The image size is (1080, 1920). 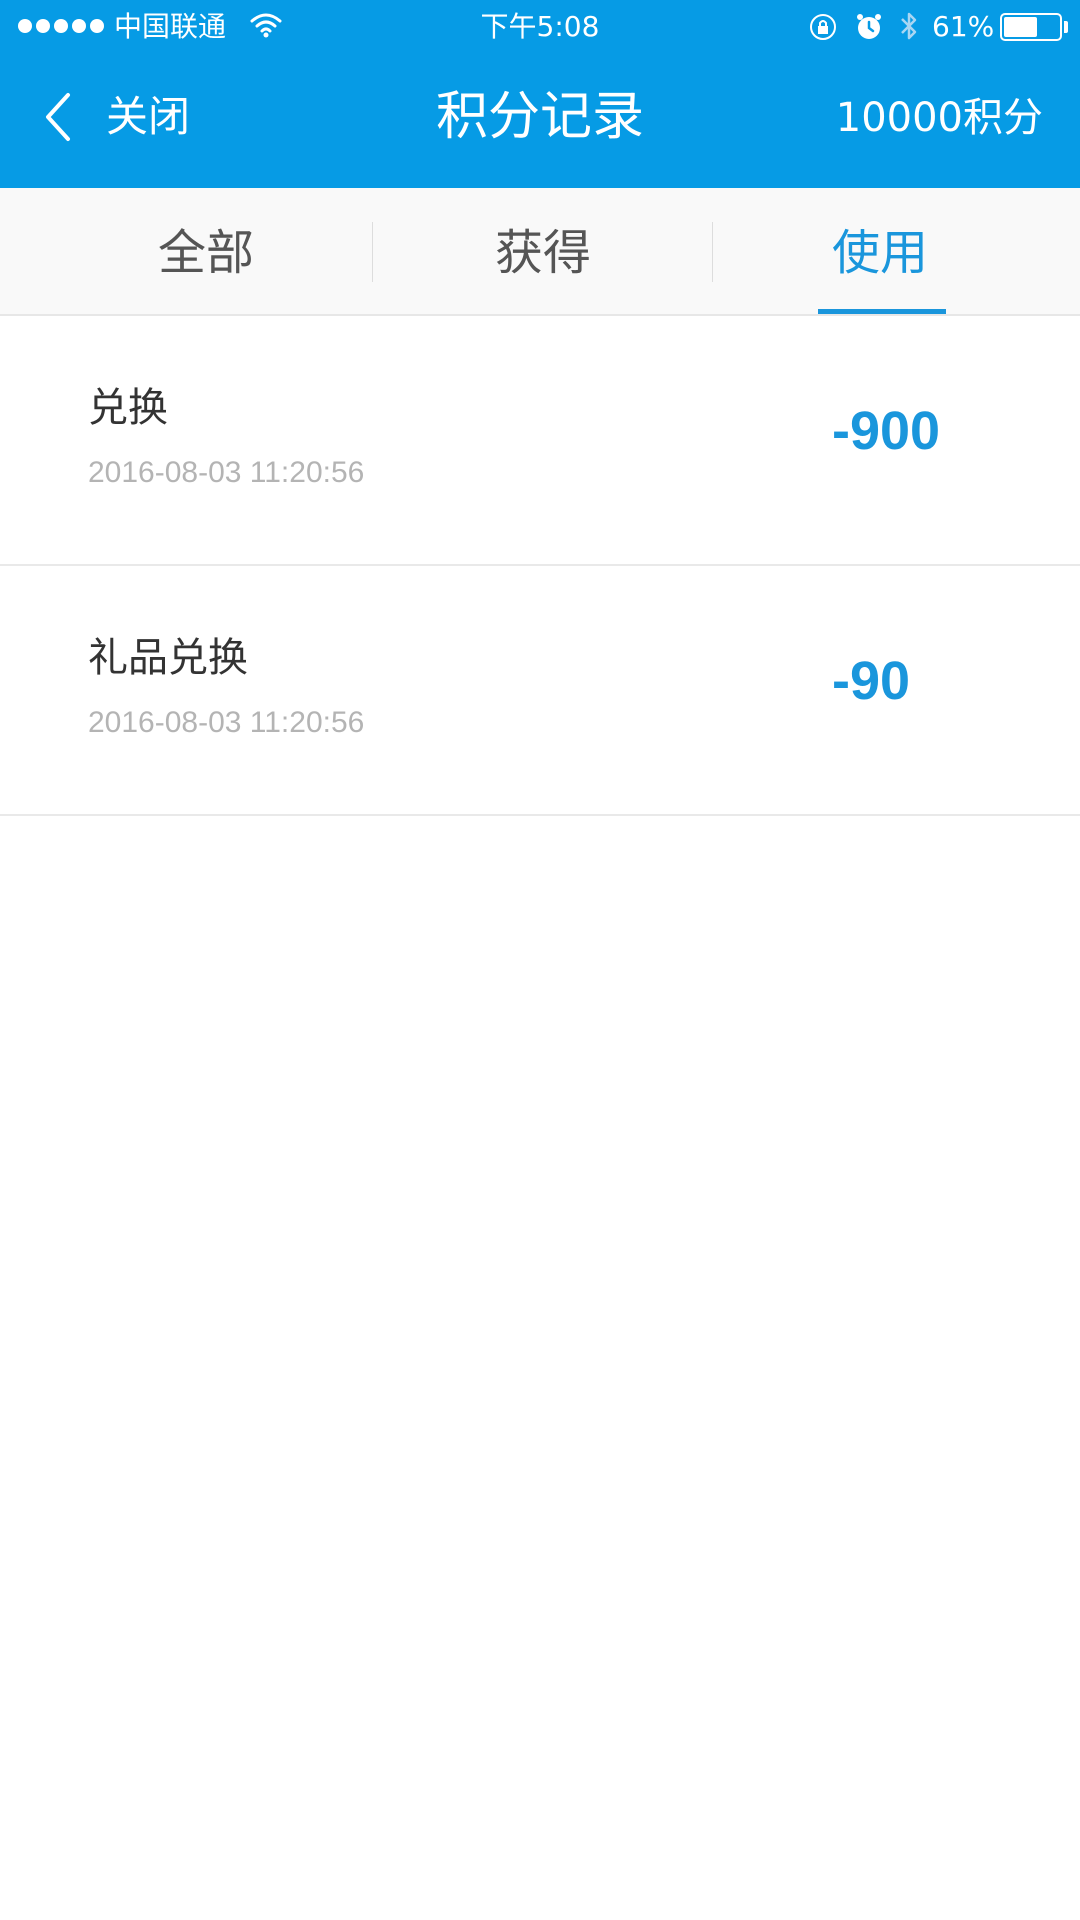 I want to click on app-header: 中国联通 下午5:08 61% 关闭 积分记录 10000积分, so click(x=540, y=94).